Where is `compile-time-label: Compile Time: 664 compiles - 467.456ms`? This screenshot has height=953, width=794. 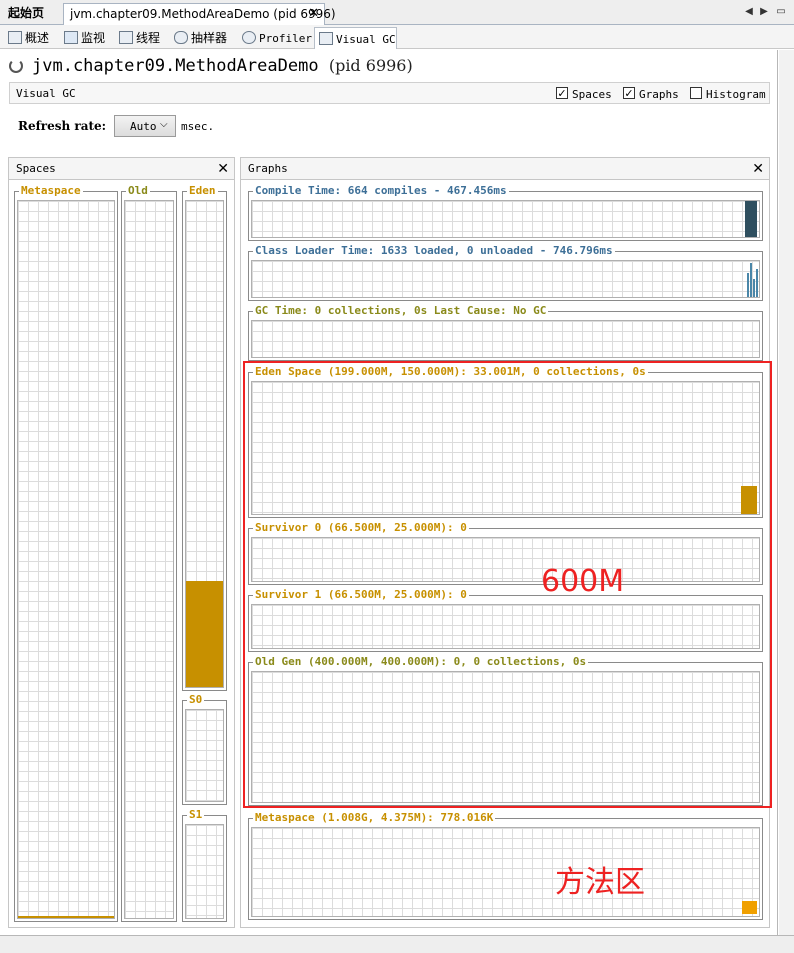
compile-time-label: Compile Time: 664 compiles - 467.456ms is located at coordinates (381, 190).